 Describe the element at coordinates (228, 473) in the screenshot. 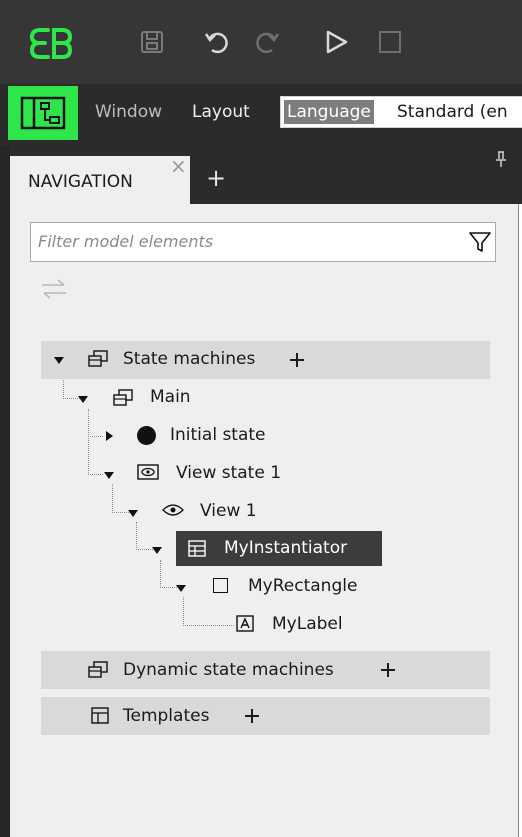

I see `tree-label-view-state-1: View state 1` at that location.